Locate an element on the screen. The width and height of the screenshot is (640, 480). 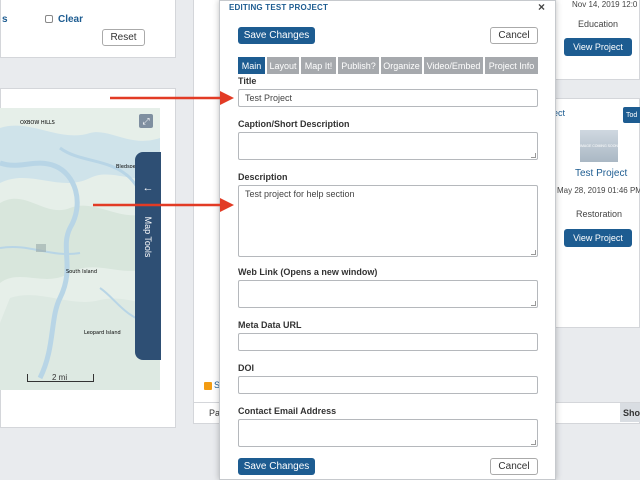
annotation-arrow-description is located at coordinates (163, 205).